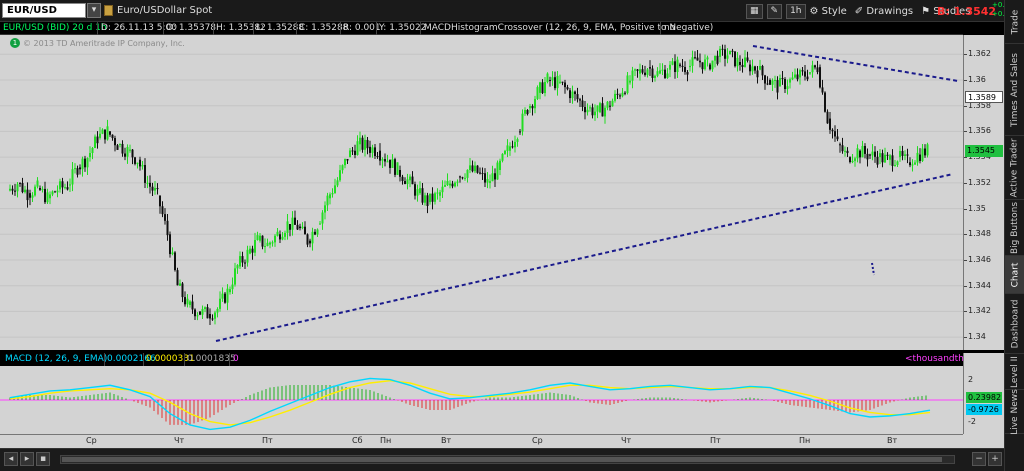 The height and width of the screenshot is (471, 1024). I want to click on price-label-last: 1.3545, so click(984, 151).